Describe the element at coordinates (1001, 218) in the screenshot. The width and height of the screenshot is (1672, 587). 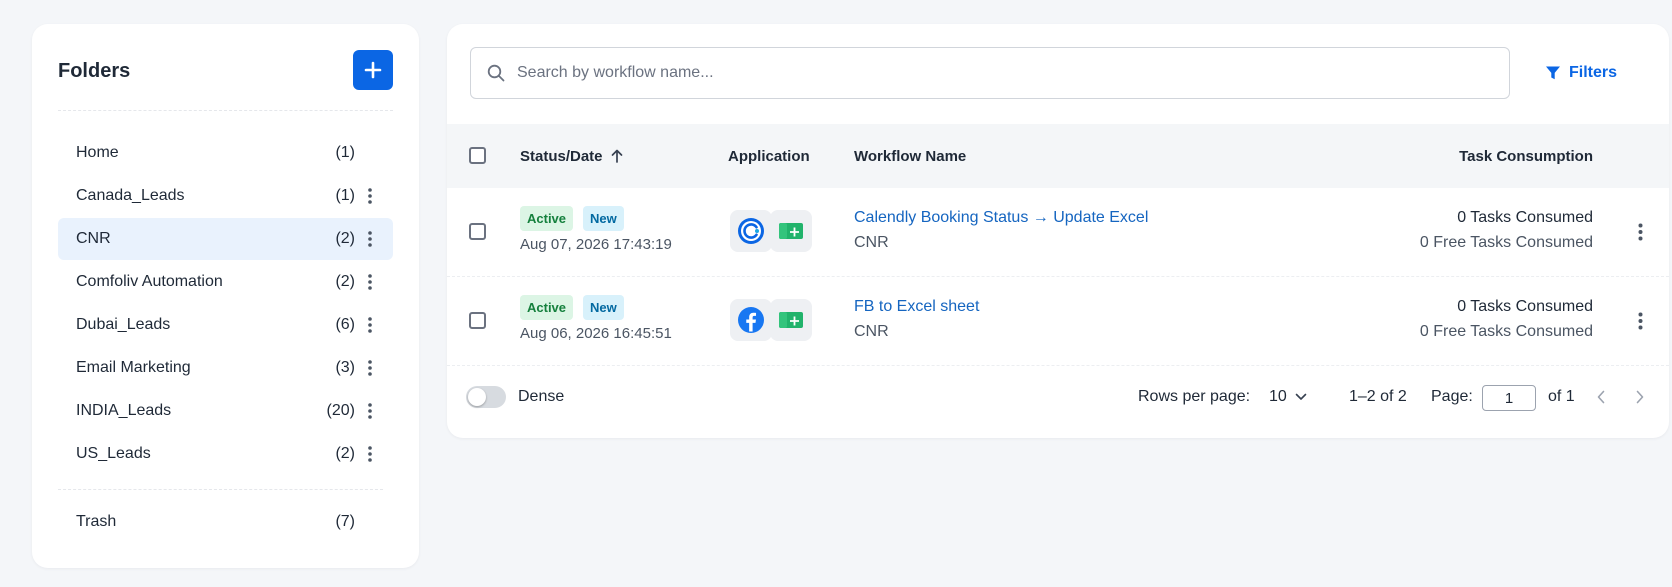
I see `workflow-name-link: Calendly Booking Status → Update Excel` at that location.